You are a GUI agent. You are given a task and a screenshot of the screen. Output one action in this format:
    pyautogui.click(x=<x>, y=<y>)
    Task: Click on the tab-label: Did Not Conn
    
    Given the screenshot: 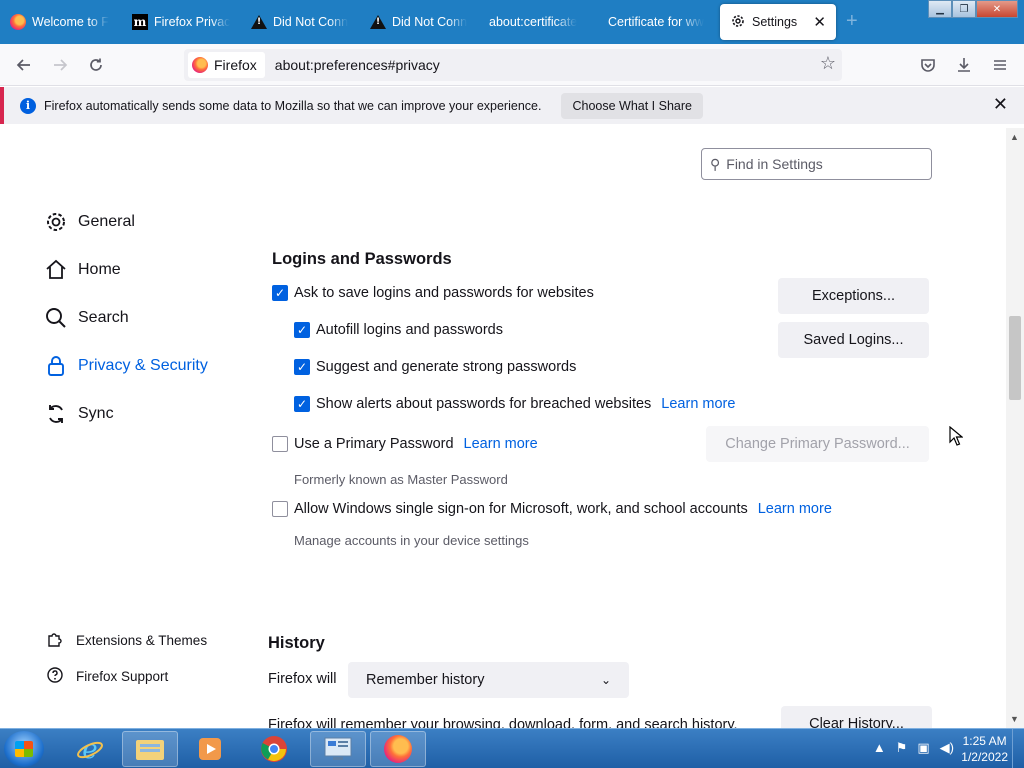 What is the action you would take?
    pyautogui.click(x=430, y=22)
    